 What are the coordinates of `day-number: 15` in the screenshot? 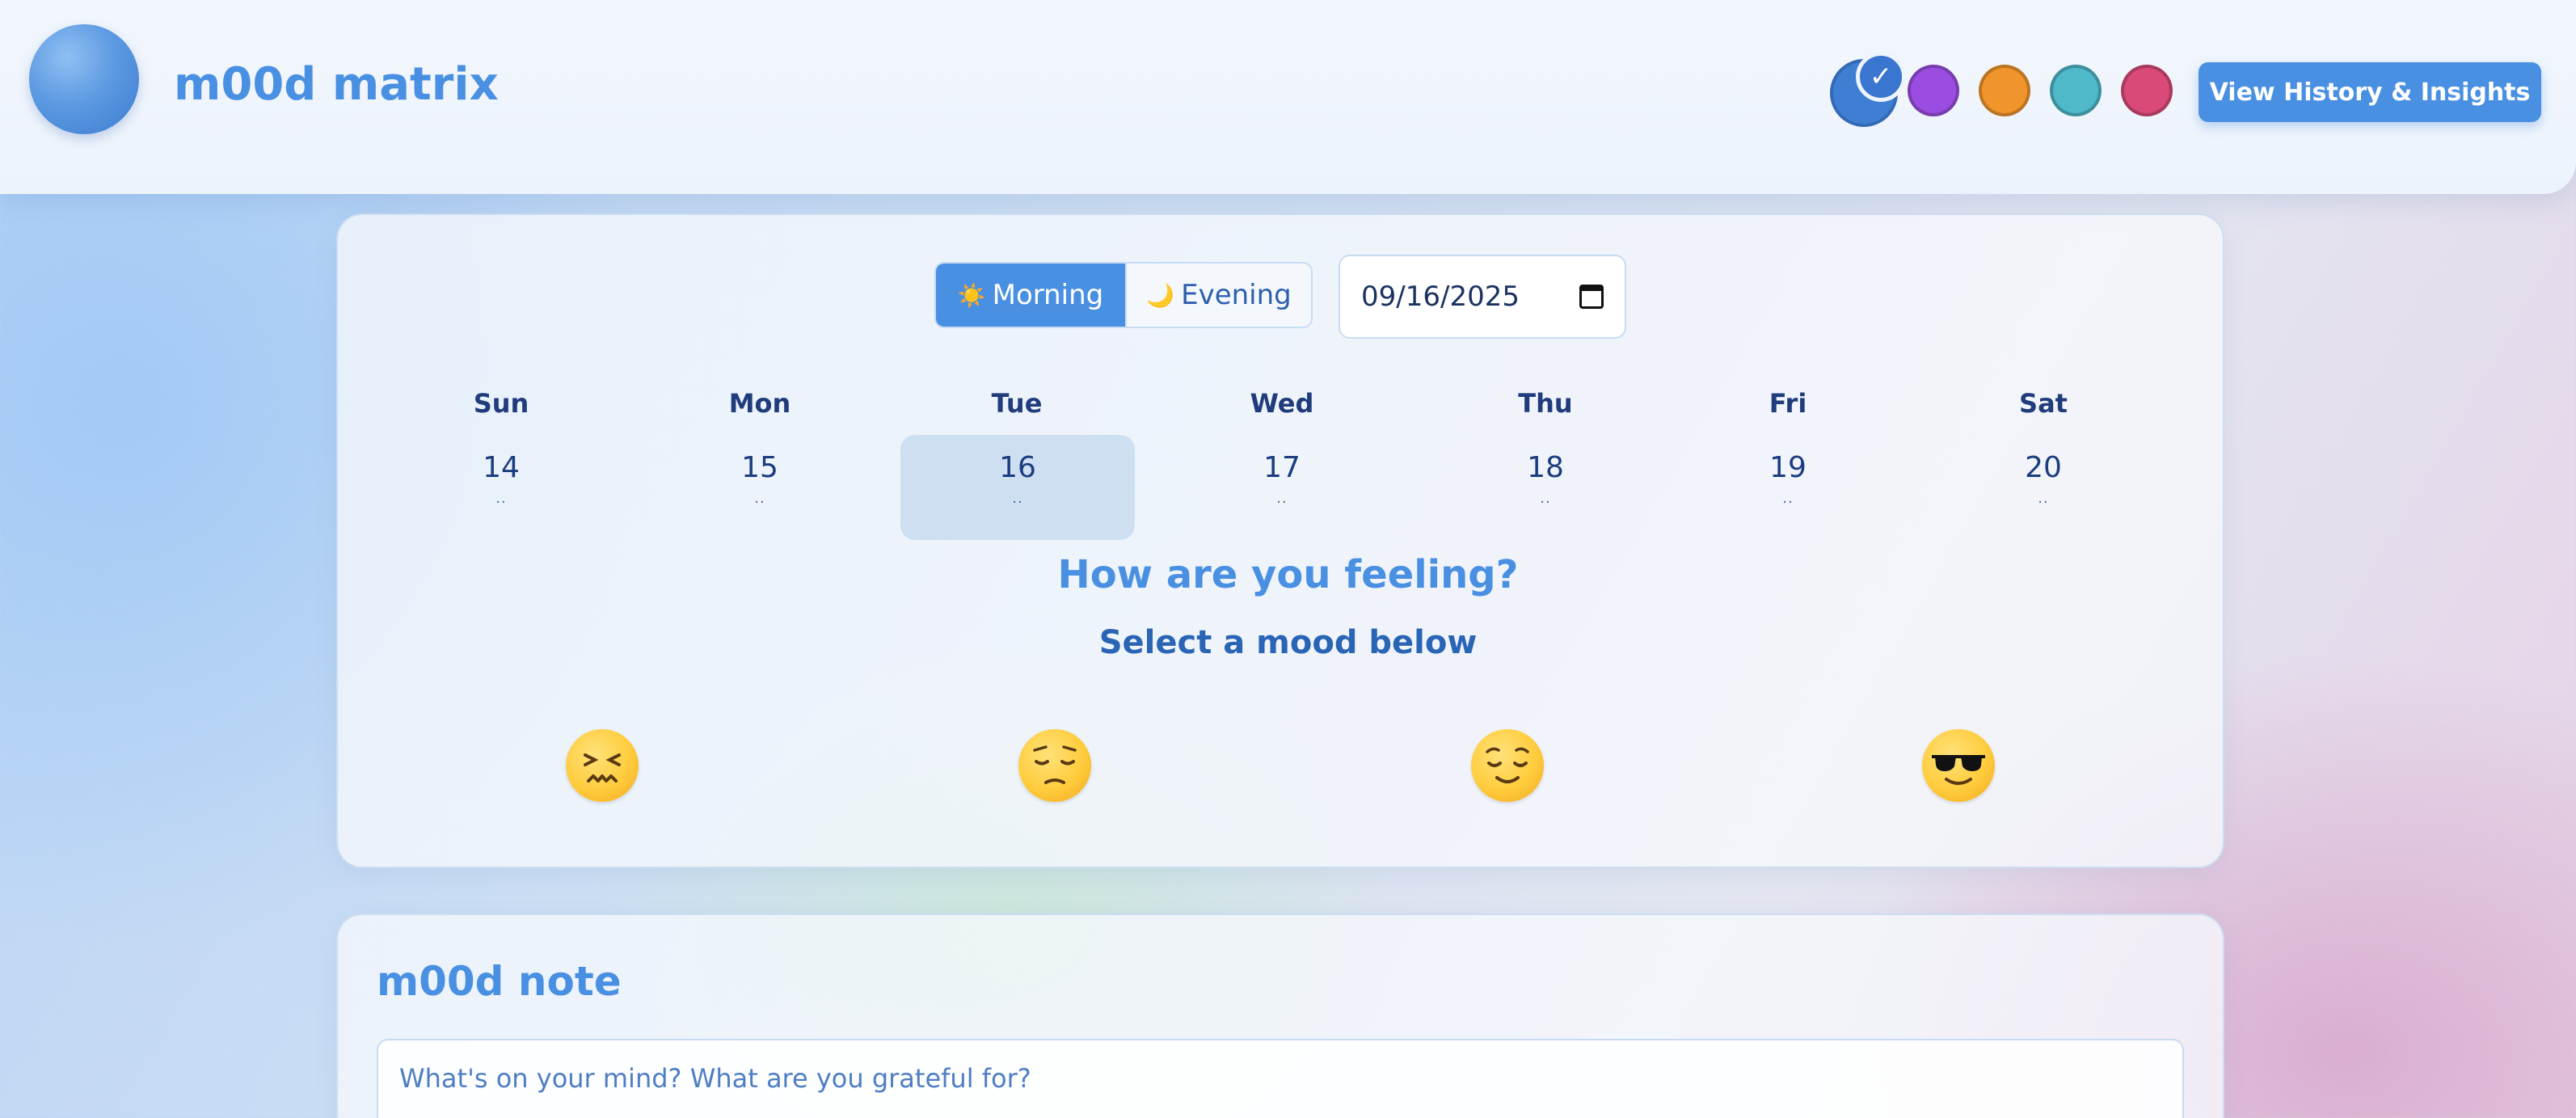 It's located at (759, 467).